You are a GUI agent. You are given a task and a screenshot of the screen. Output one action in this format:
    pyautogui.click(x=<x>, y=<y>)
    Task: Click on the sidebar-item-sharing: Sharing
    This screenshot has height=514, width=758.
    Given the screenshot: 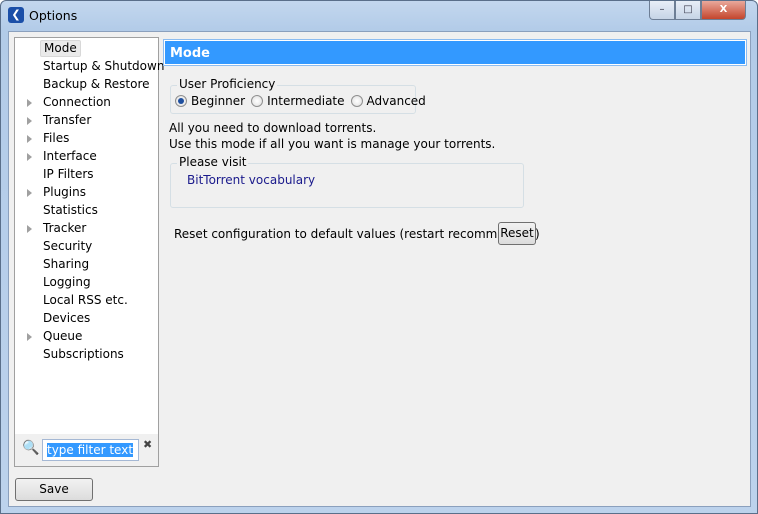 What is the action you would take?
    pyautogui.click(x=66, y=264)
    